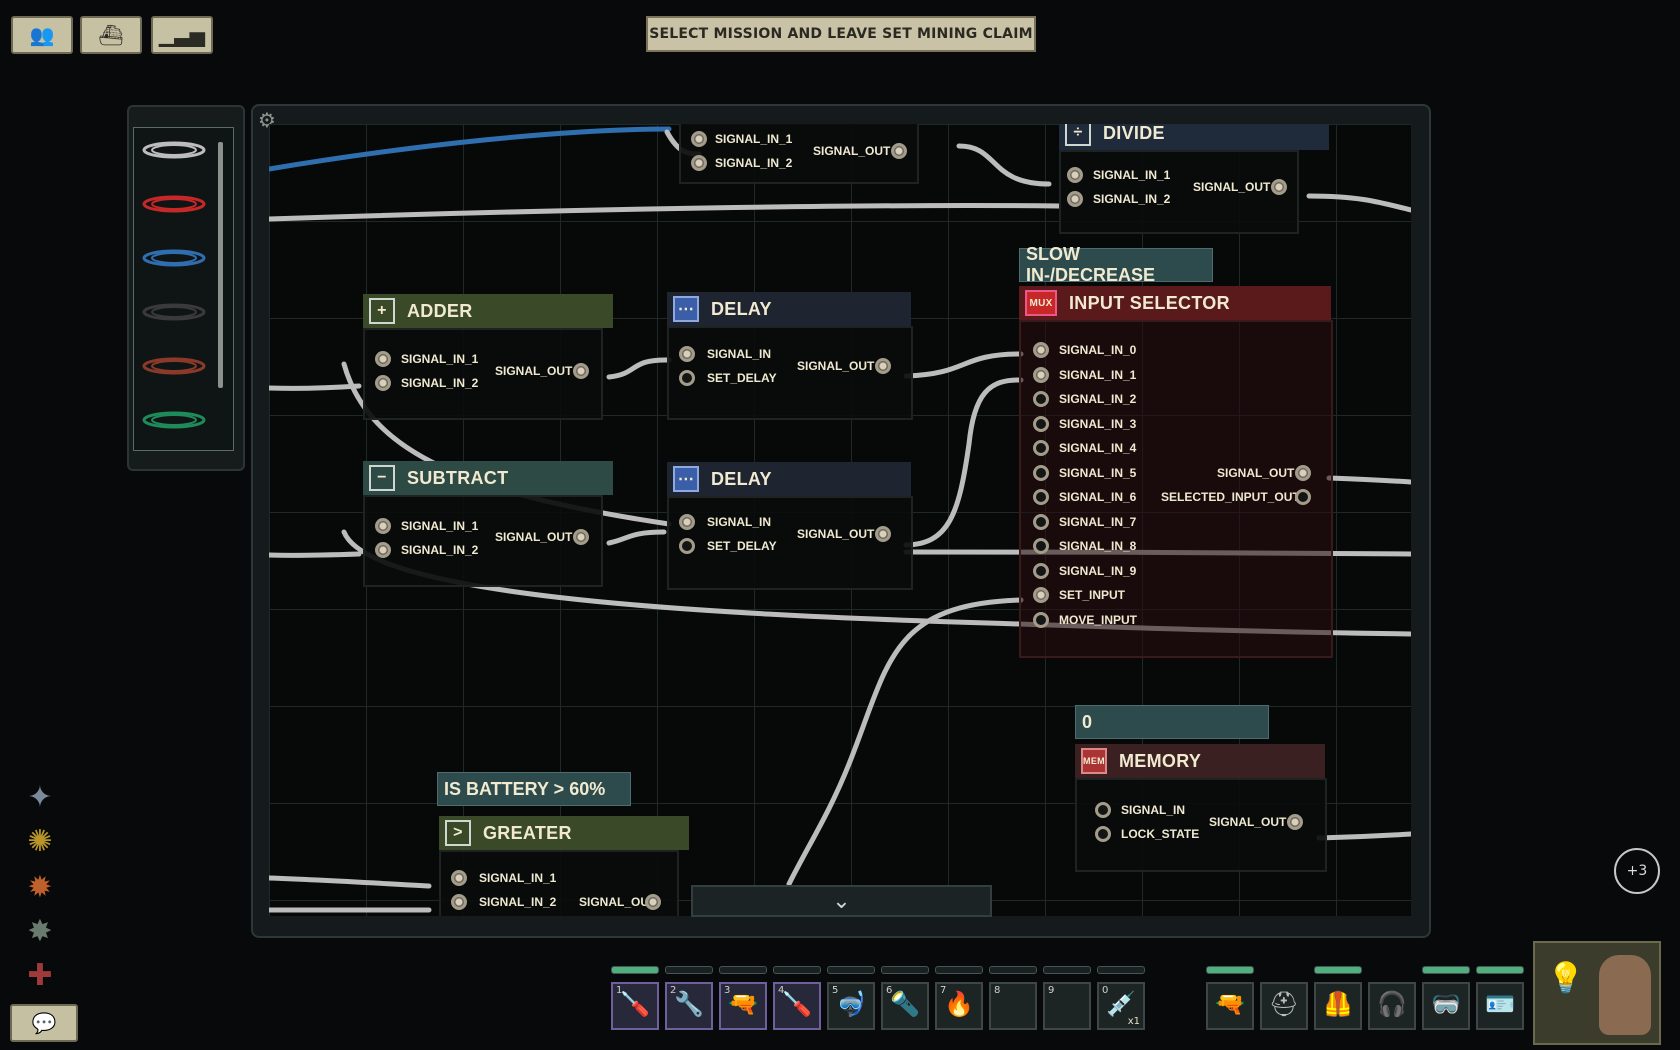 Image resolution: width=1680 pixels, height=1050 pixels. I want to click on equipment-slot: ⛑, so click(1284, 1006).